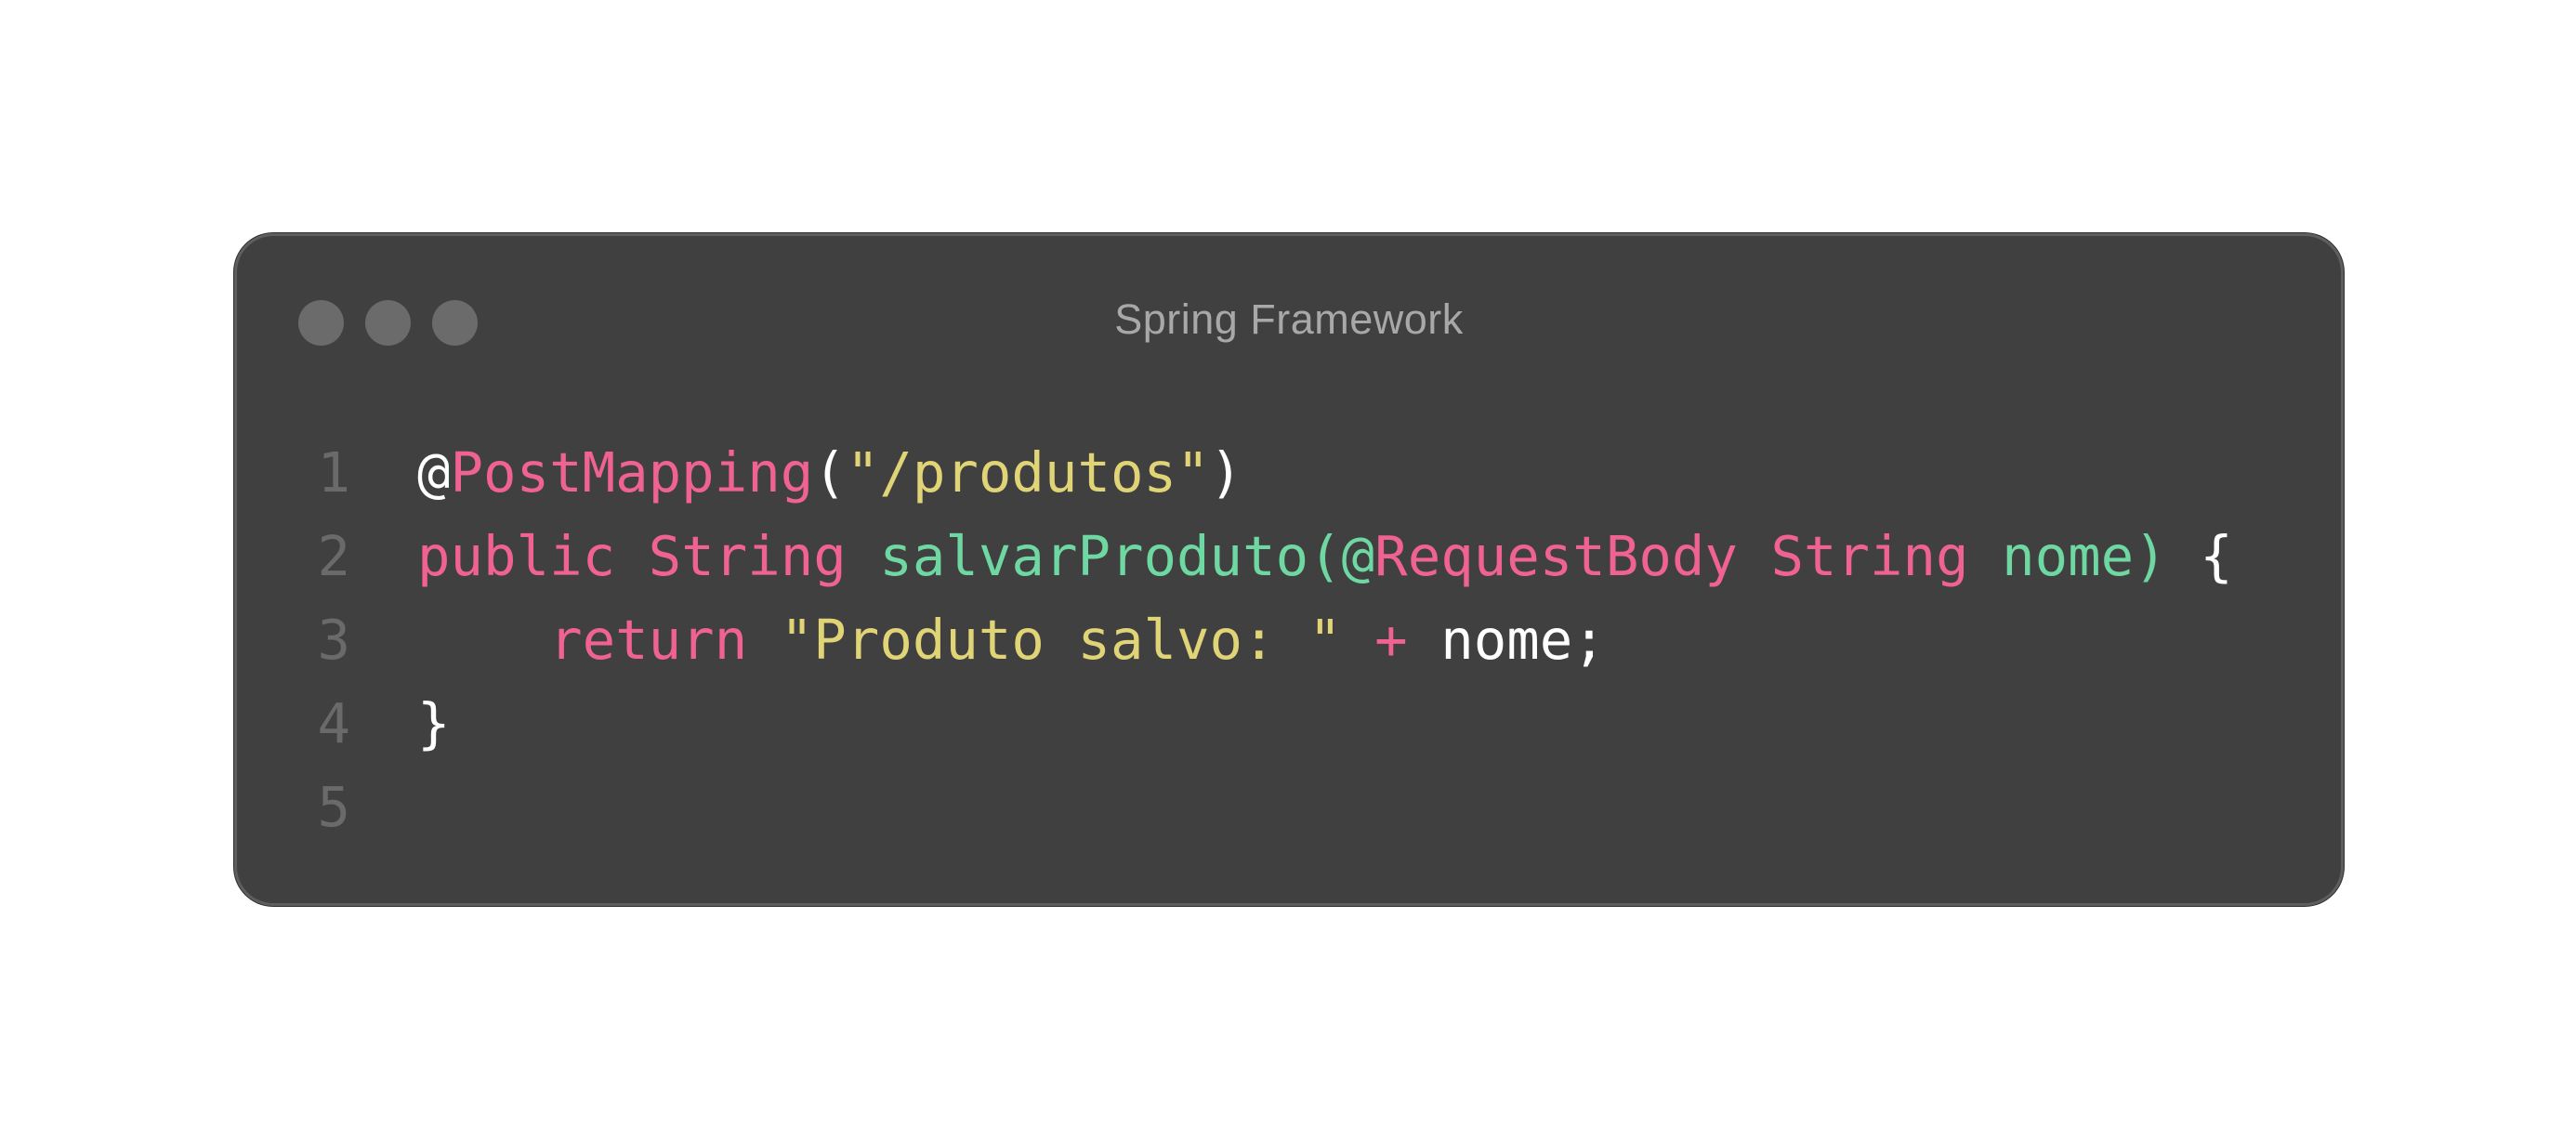  I want to click on code-token: nome), so click(2084, 556).